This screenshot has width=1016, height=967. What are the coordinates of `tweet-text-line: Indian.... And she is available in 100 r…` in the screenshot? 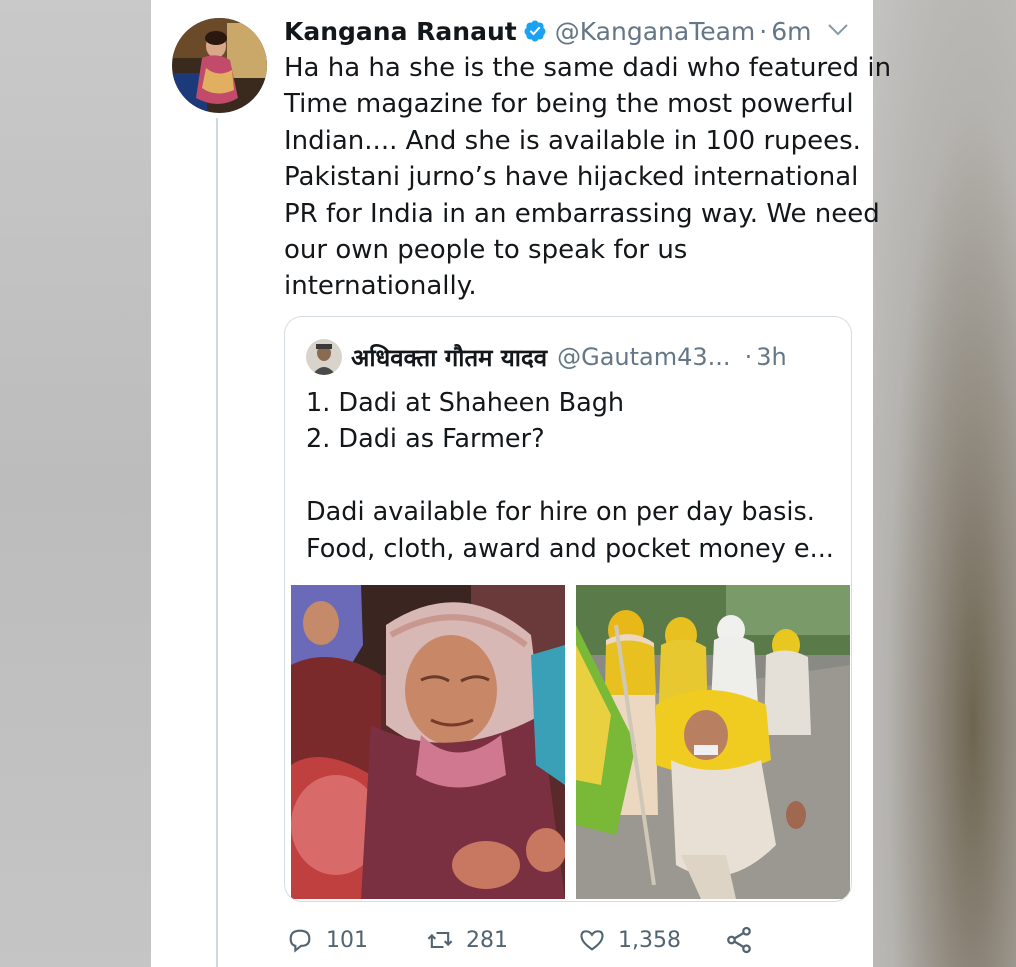 It's located at (572, 140).